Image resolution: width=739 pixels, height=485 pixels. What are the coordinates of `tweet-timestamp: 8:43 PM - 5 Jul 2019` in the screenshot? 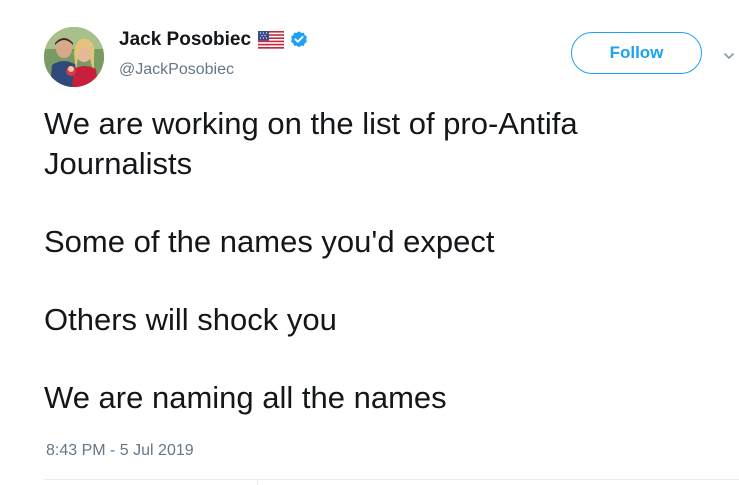 It's located at (120, 451).